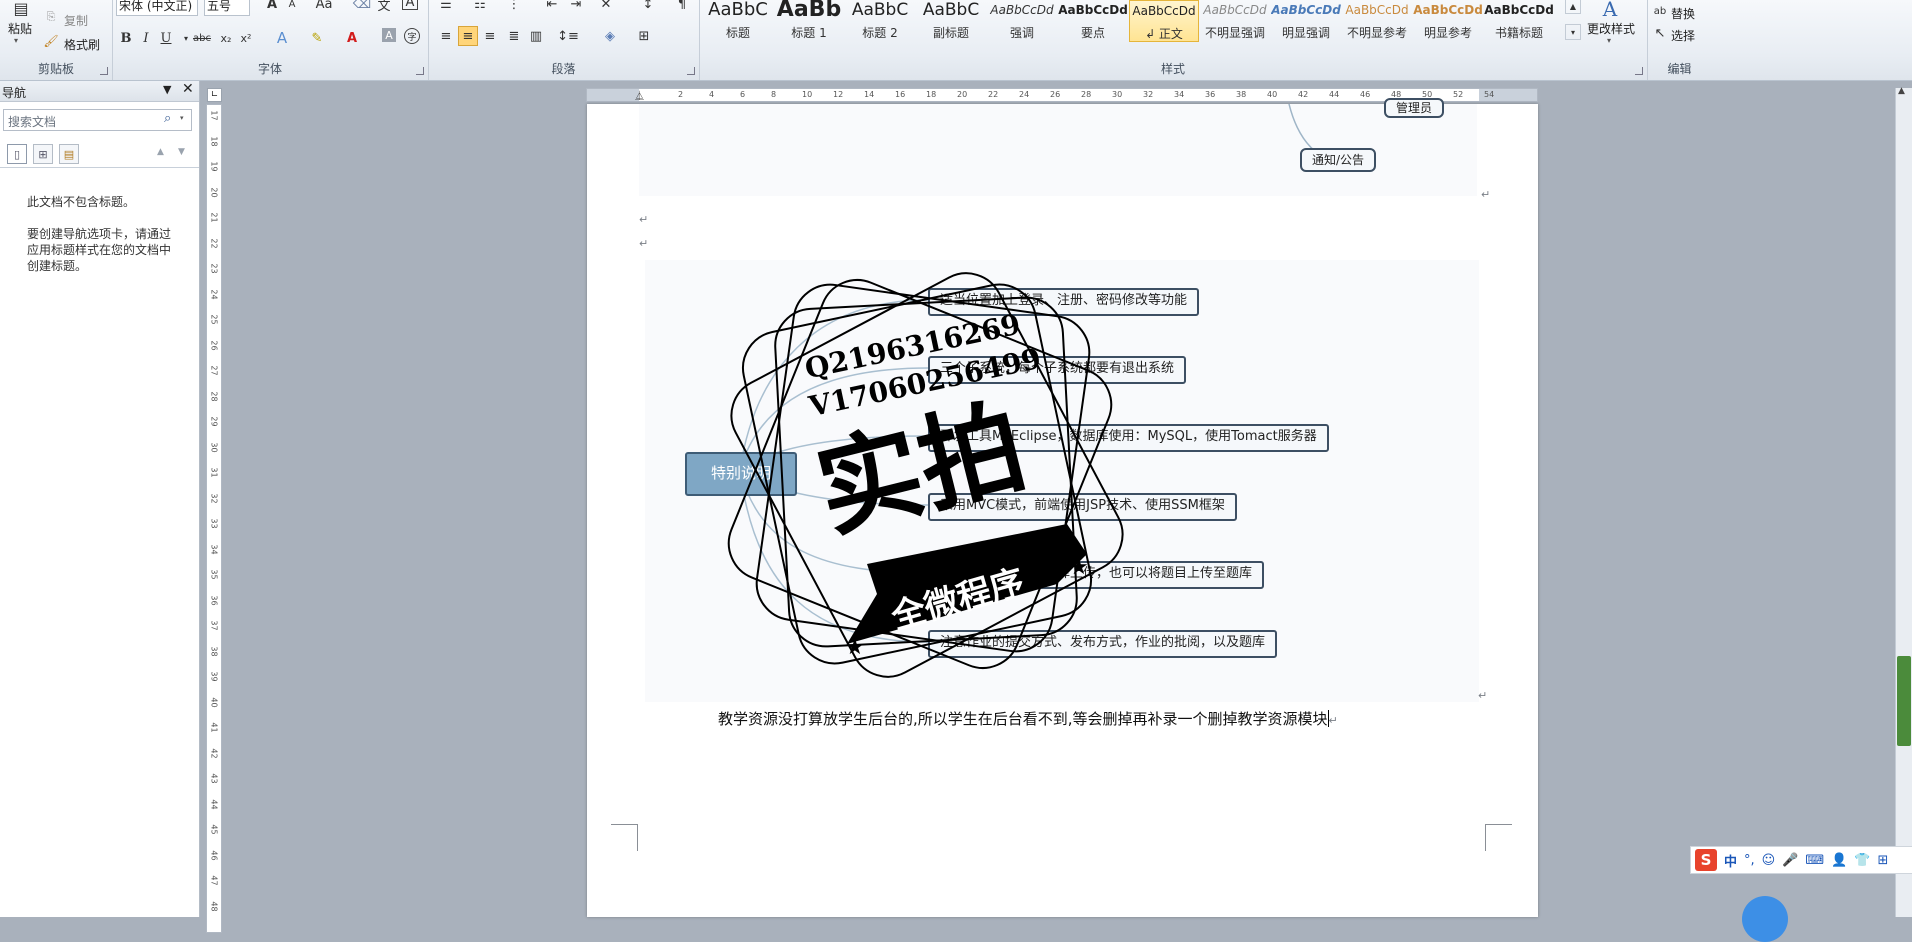  I want to click on tab-headings-icon: ▯, so click(17, 154).